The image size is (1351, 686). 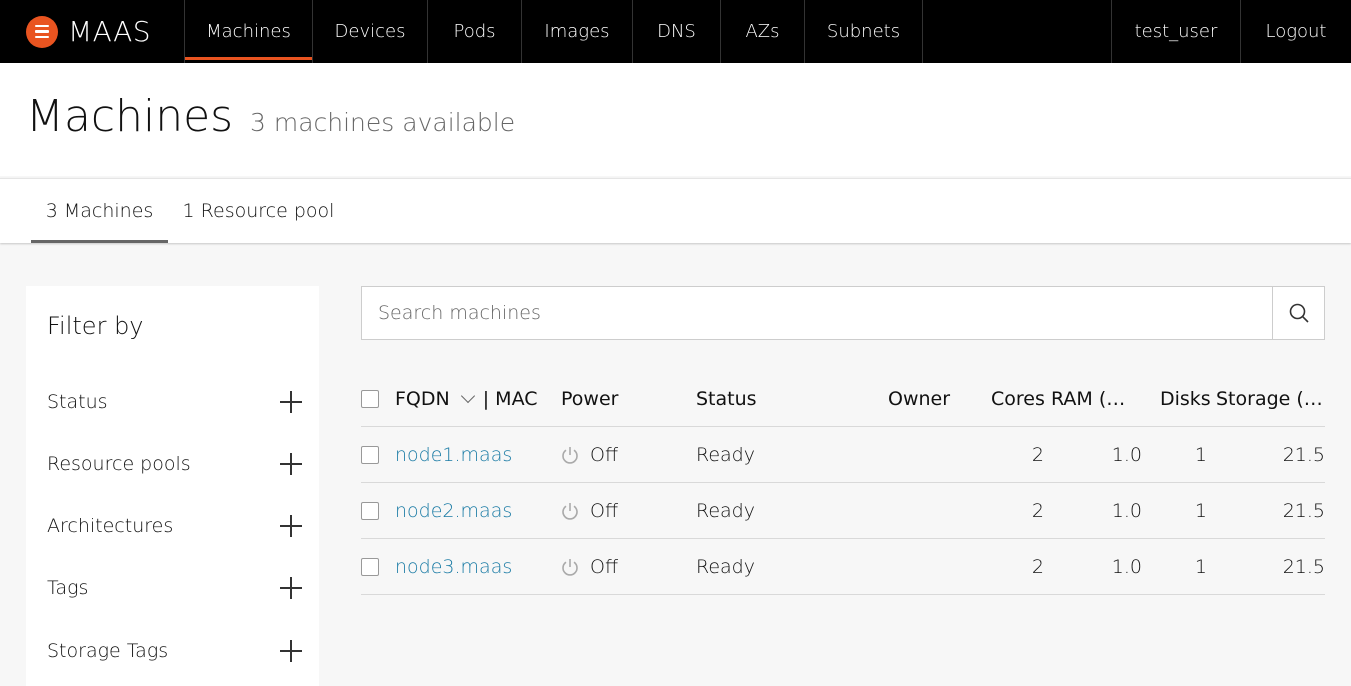 What do you see at coordinates (510, 399) in the screenshot?
I see `column-mac-label: | MAC` at bounding box center [510, 399].